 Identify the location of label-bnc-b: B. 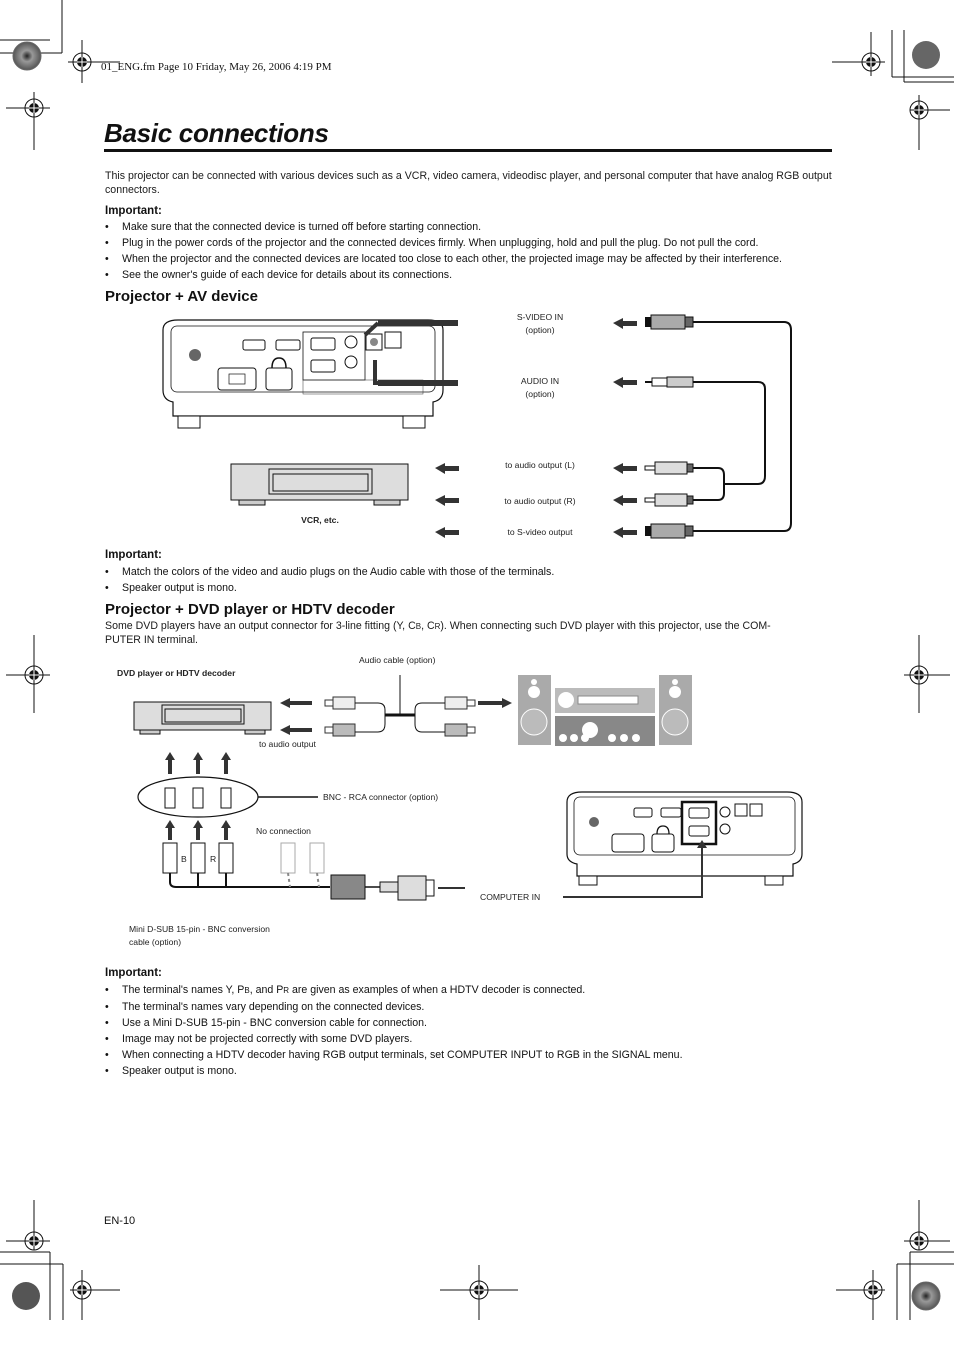
(184, 859).